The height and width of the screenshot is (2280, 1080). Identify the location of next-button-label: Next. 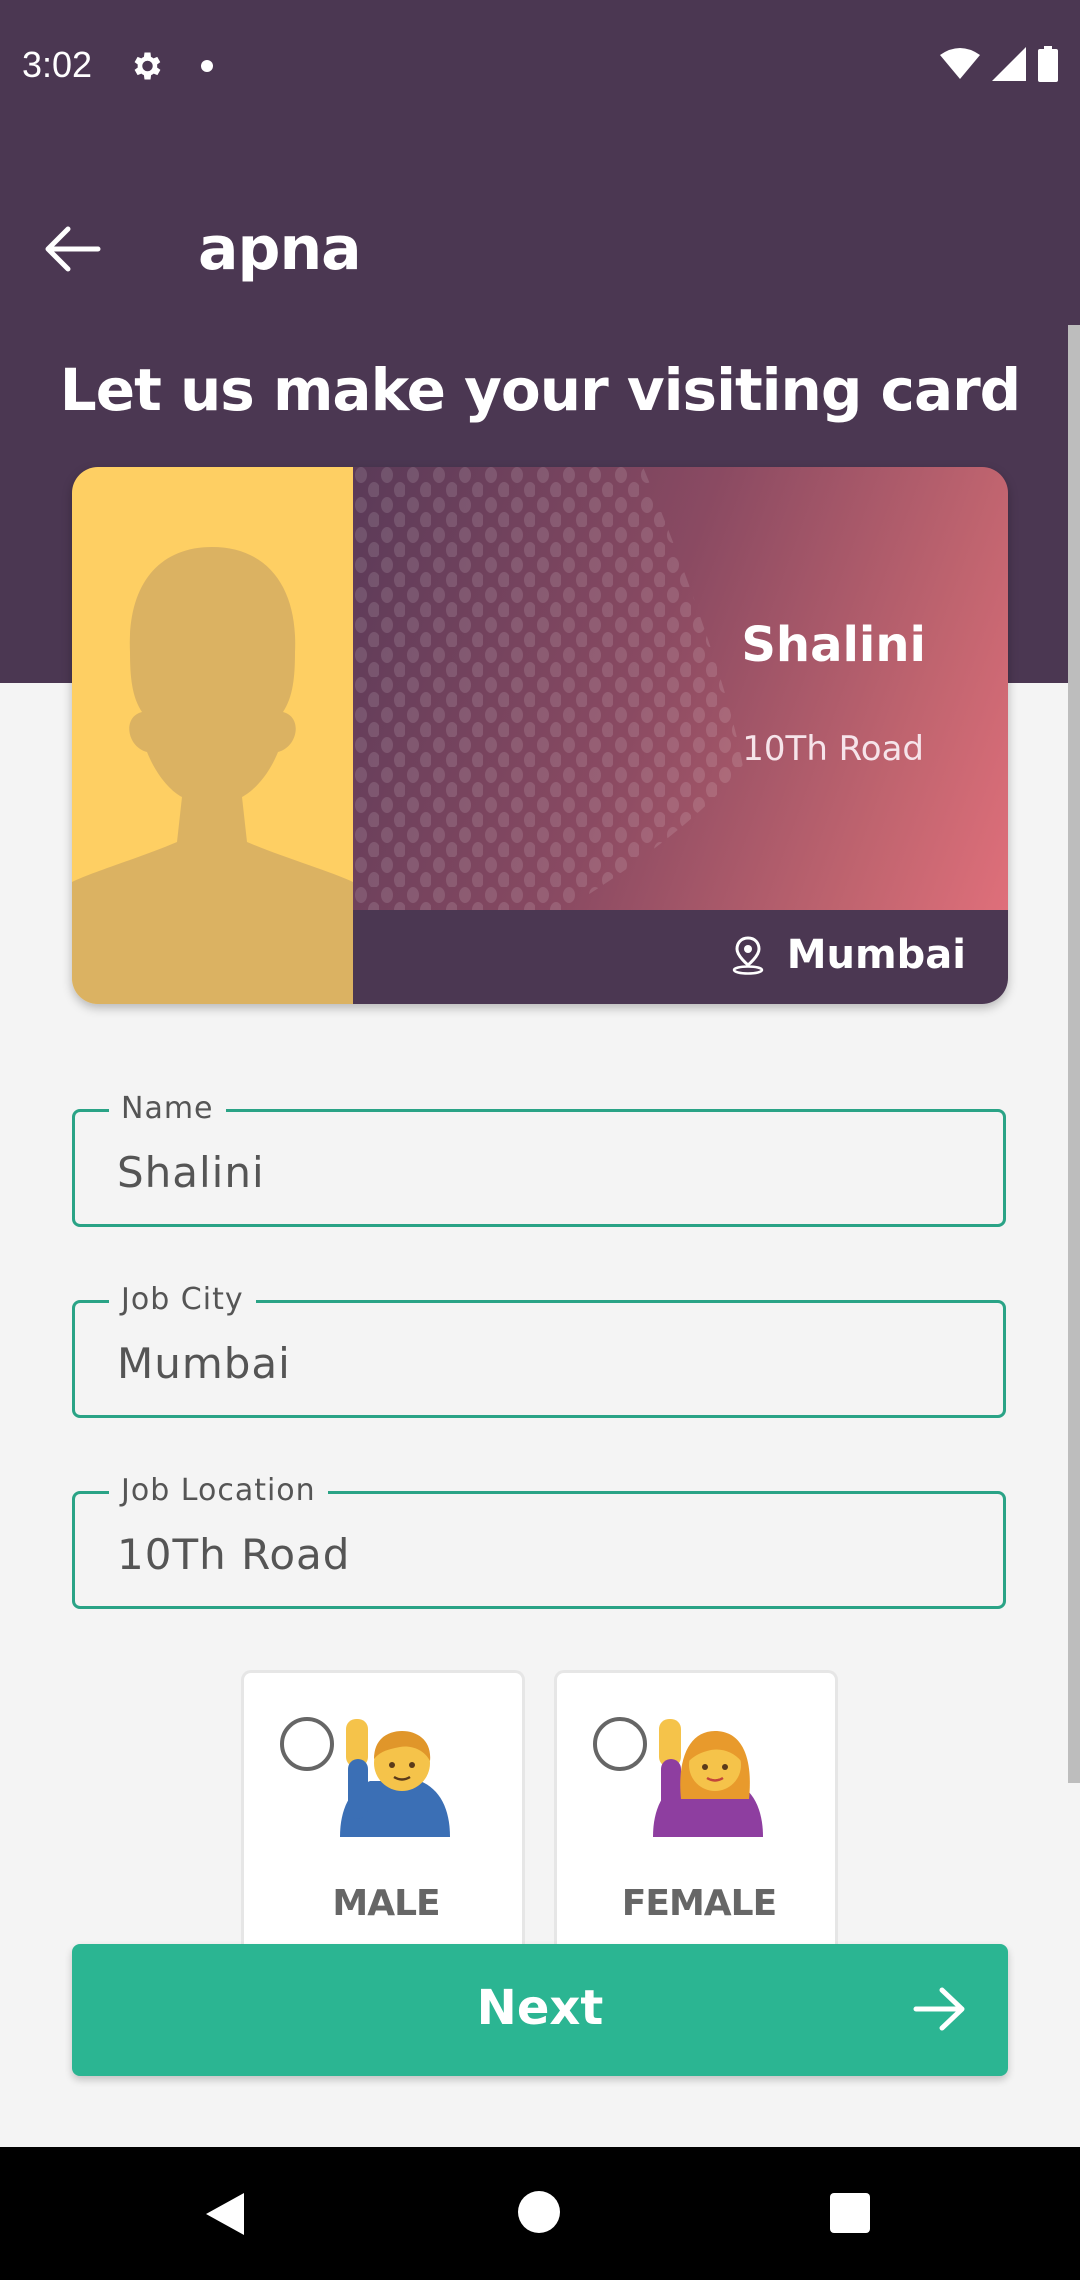
(540, 2008).